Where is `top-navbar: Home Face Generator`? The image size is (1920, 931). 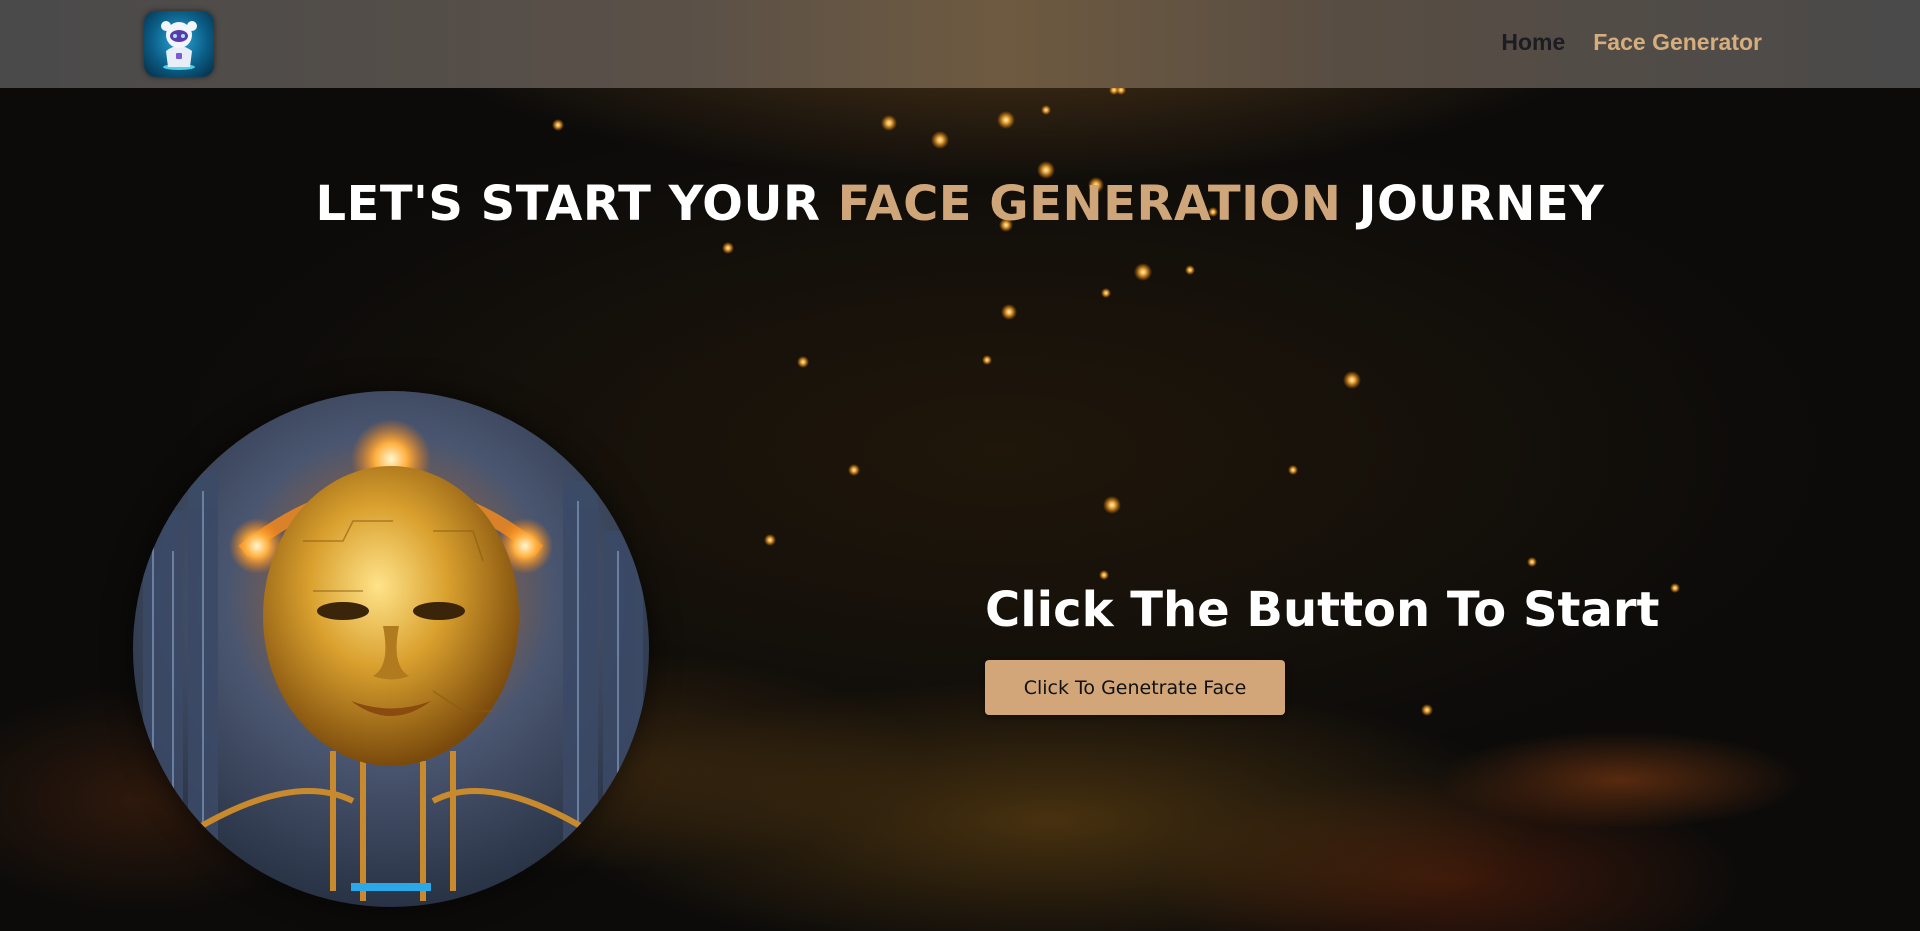
top-navbar: Home Face Generator is located at coordinates (960, 44).